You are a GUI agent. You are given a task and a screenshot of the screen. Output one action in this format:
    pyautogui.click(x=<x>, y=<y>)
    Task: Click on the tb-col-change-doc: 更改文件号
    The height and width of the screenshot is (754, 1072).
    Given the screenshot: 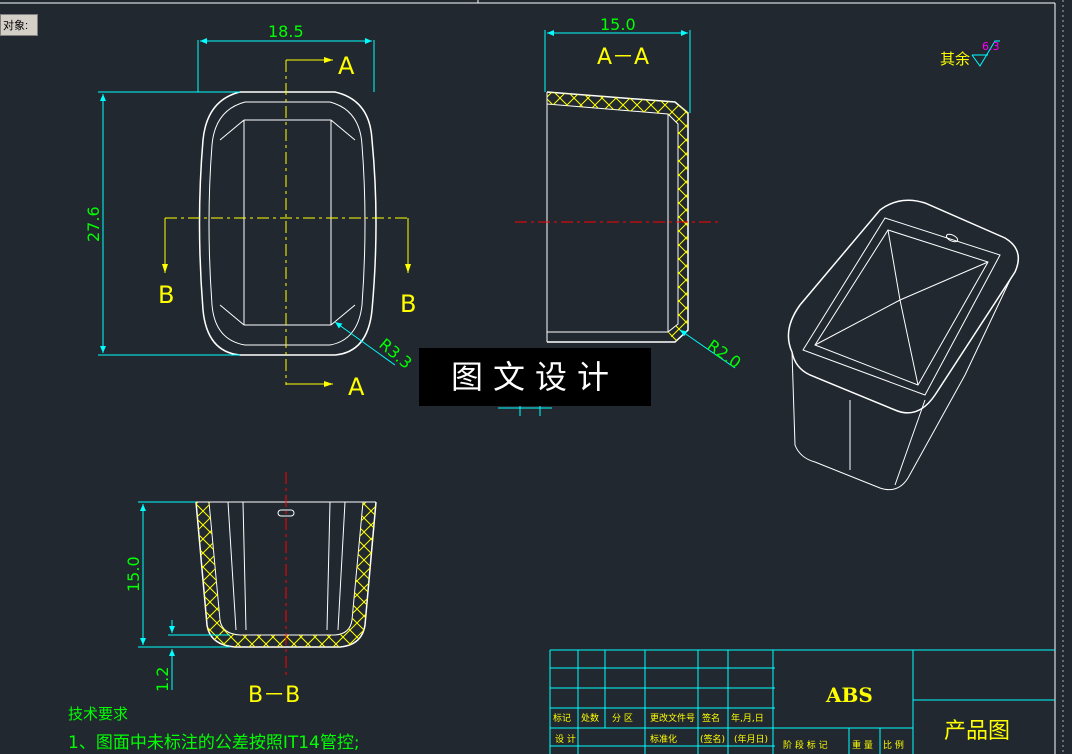 What is the action you would take?
    pyautogui.click(x=672, y=718)
    